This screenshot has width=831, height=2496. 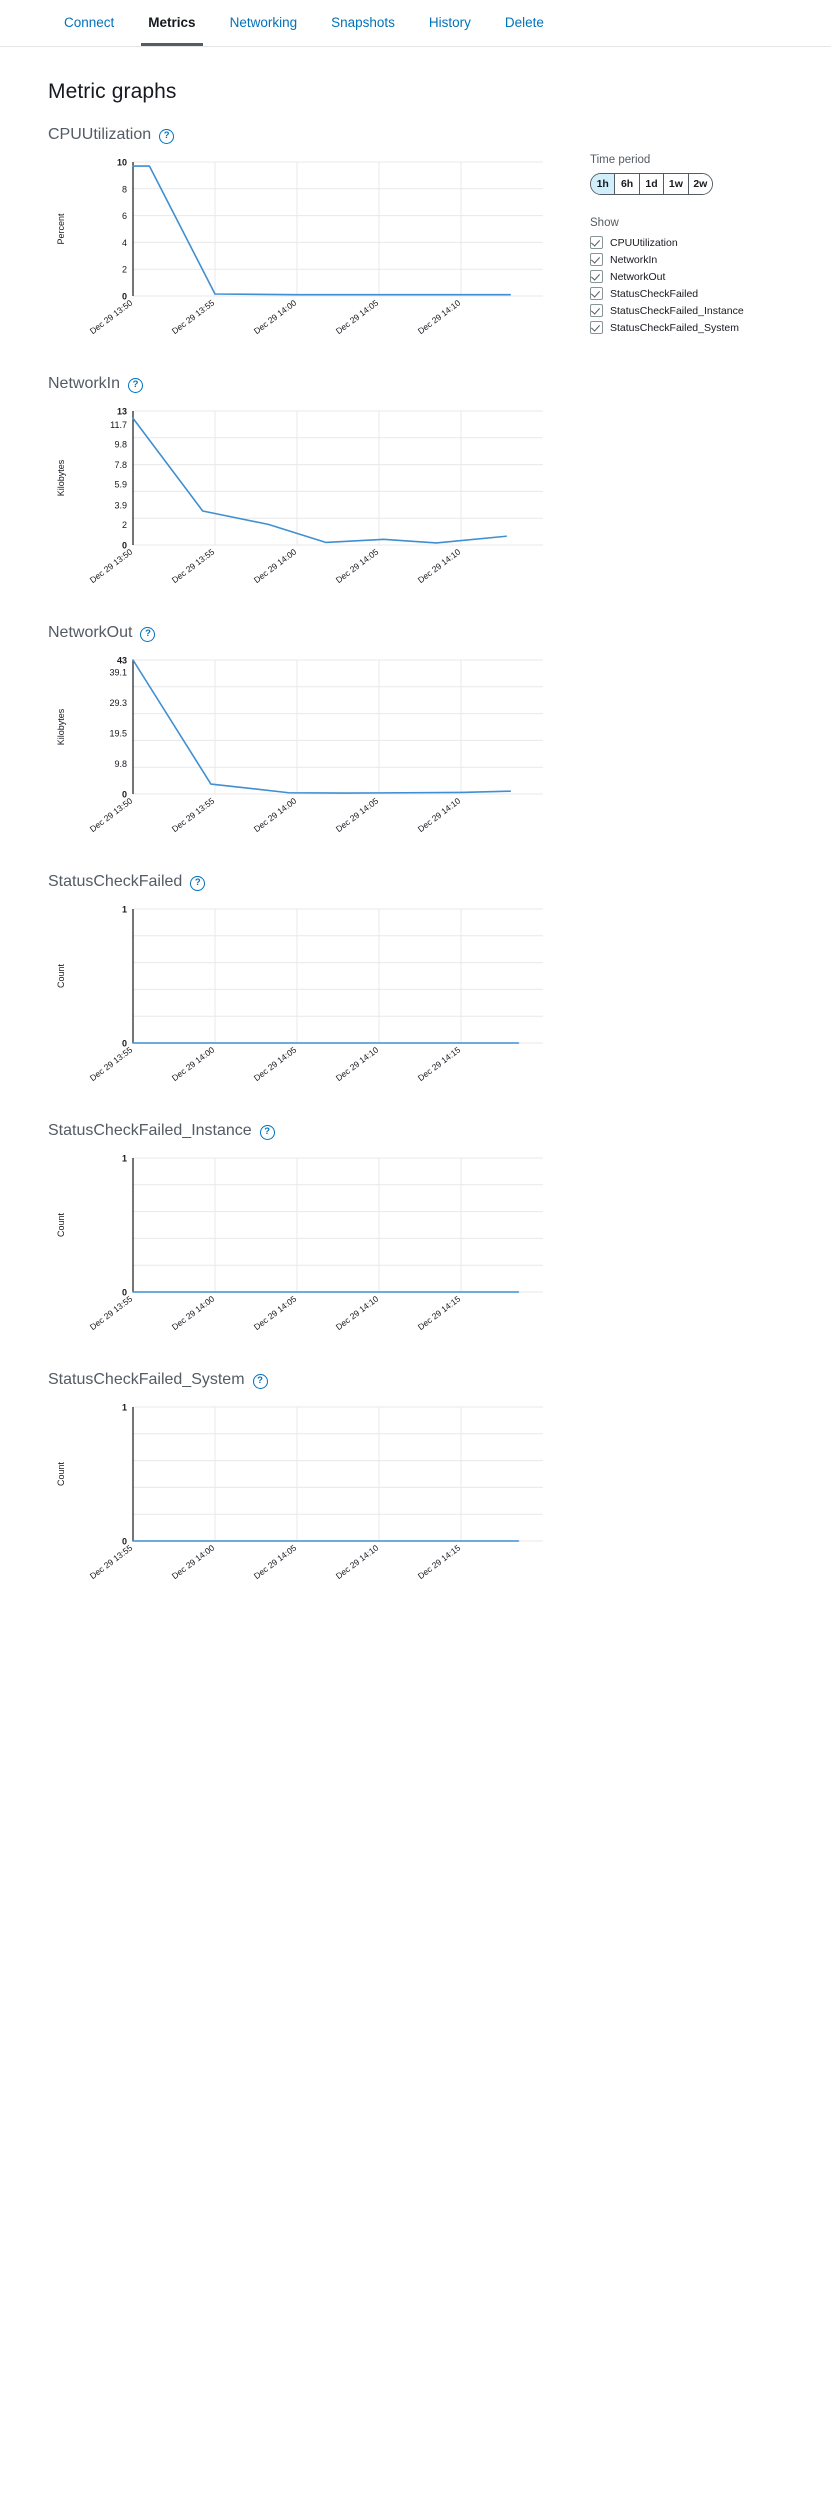 What do you see at coordinates (439, 882) in the screenshot?
I see `chart-title: StatusCheckFailed?` at bounding box center [439, 882].